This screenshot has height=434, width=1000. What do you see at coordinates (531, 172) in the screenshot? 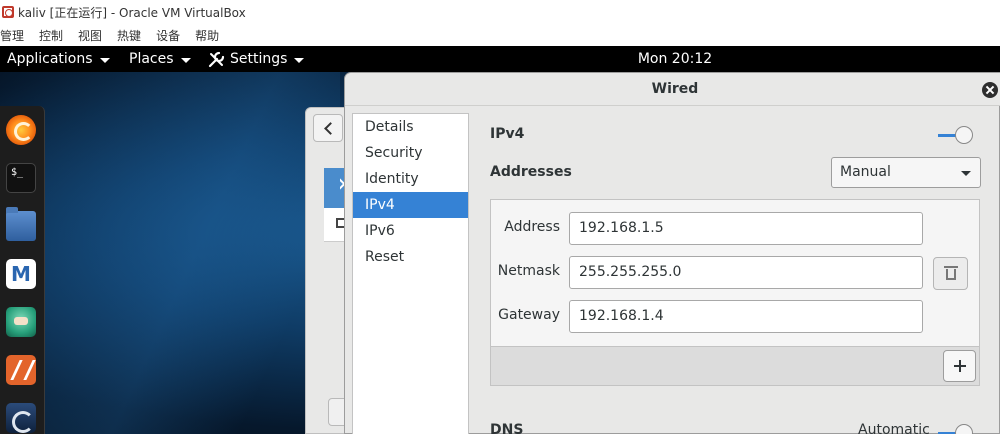
I see `addresses-label: Addresses` at bounding box center [531, 172].